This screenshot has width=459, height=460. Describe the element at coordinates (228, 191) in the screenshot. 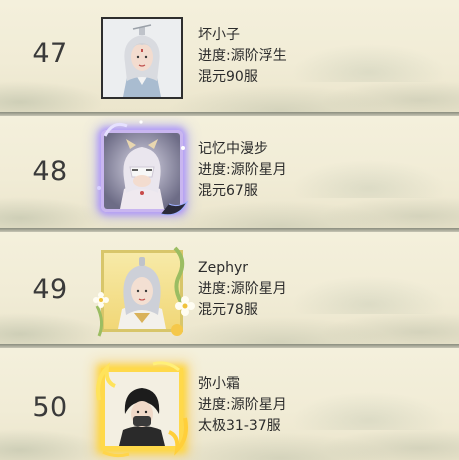

I see `player-server: 混元67服` at that location.